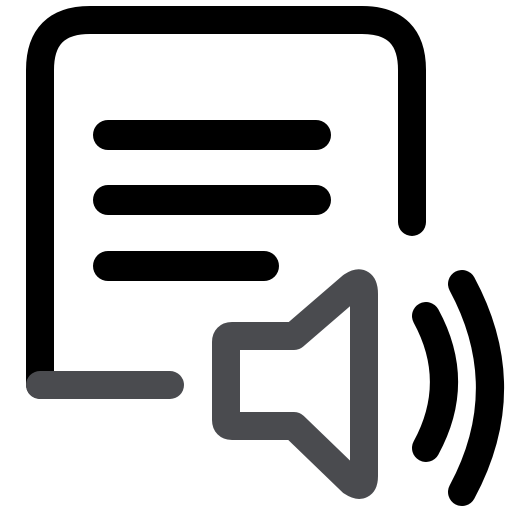 The height and width of the screenshot is (512, 512). Describe the element at coordinates (476, 388) in the screenshot. I see `sound-wave-outer` at that location.